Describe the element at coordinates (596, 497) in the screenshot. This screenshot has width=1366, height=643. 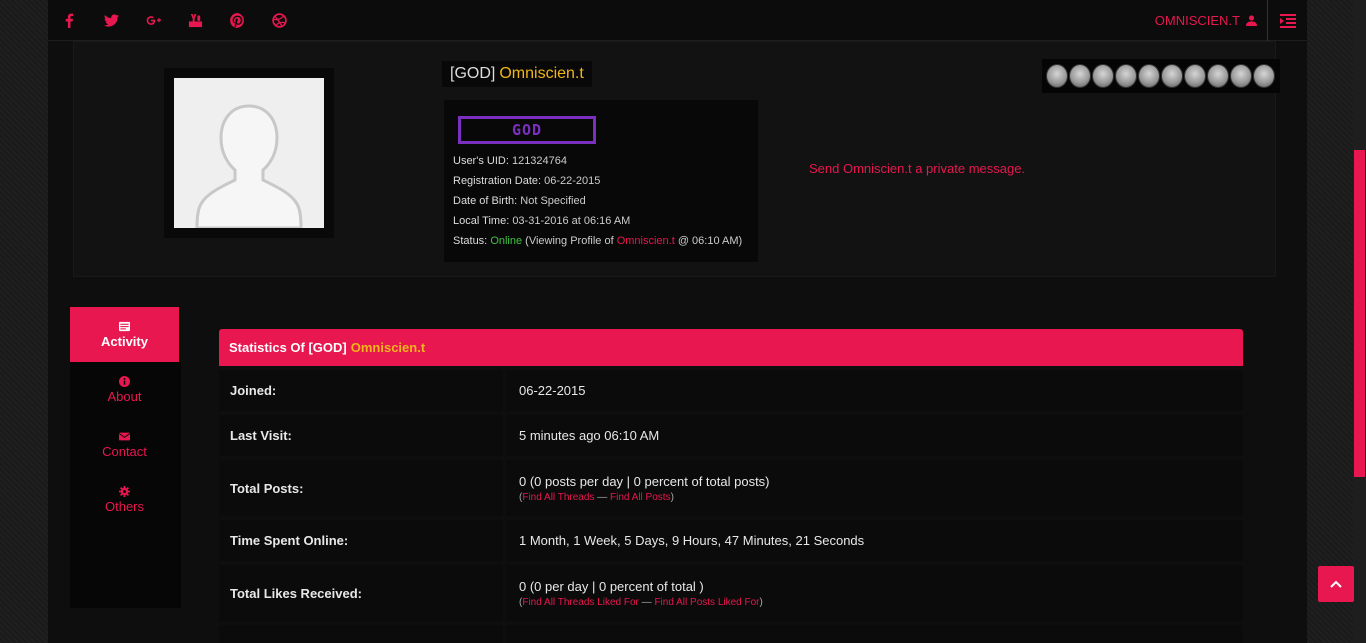
I see `stat-links: (Find All Threads — Find All Posts)` at that location.